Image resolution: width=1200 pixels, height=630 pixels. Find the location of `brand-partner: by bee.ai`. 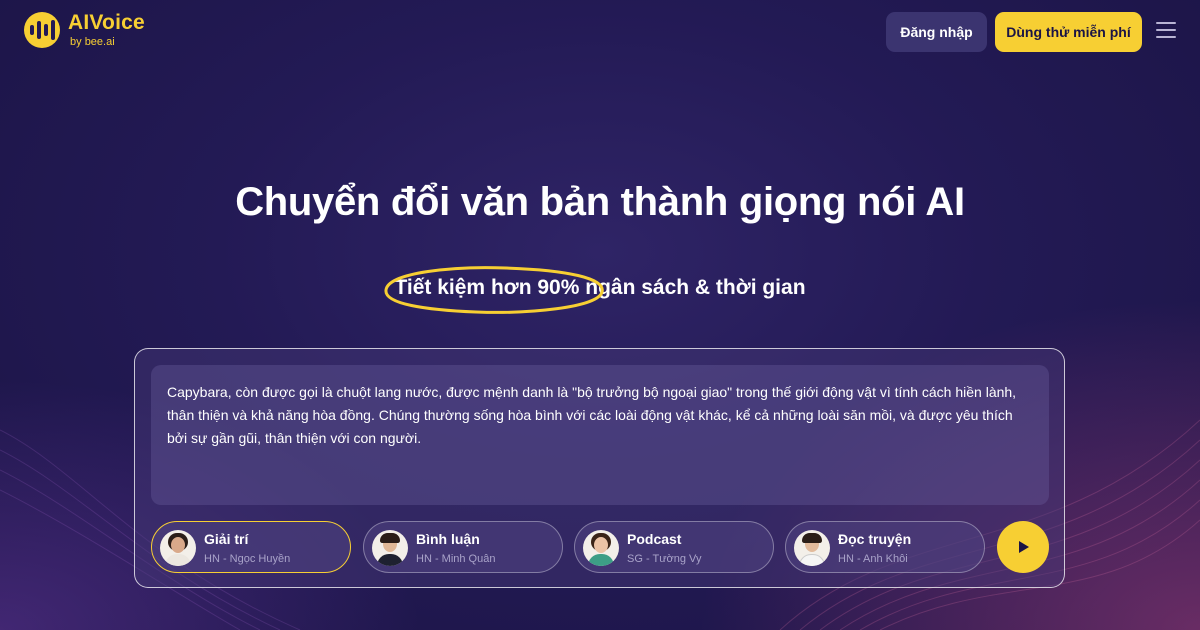

brand-partner: by bee.ai is located at coordinates (92, 42).